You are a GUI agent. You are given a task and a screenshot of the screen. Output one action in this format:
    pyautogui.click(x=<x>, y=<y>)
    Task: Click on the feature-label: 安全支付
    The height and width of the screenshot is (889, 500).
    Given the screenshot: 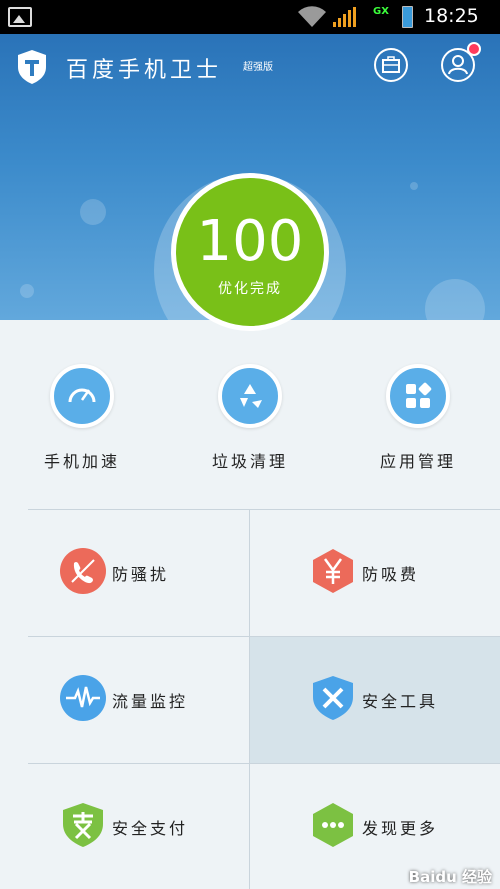 What is the action you would take?
    pyautogui.click(x=150, y=828)
    